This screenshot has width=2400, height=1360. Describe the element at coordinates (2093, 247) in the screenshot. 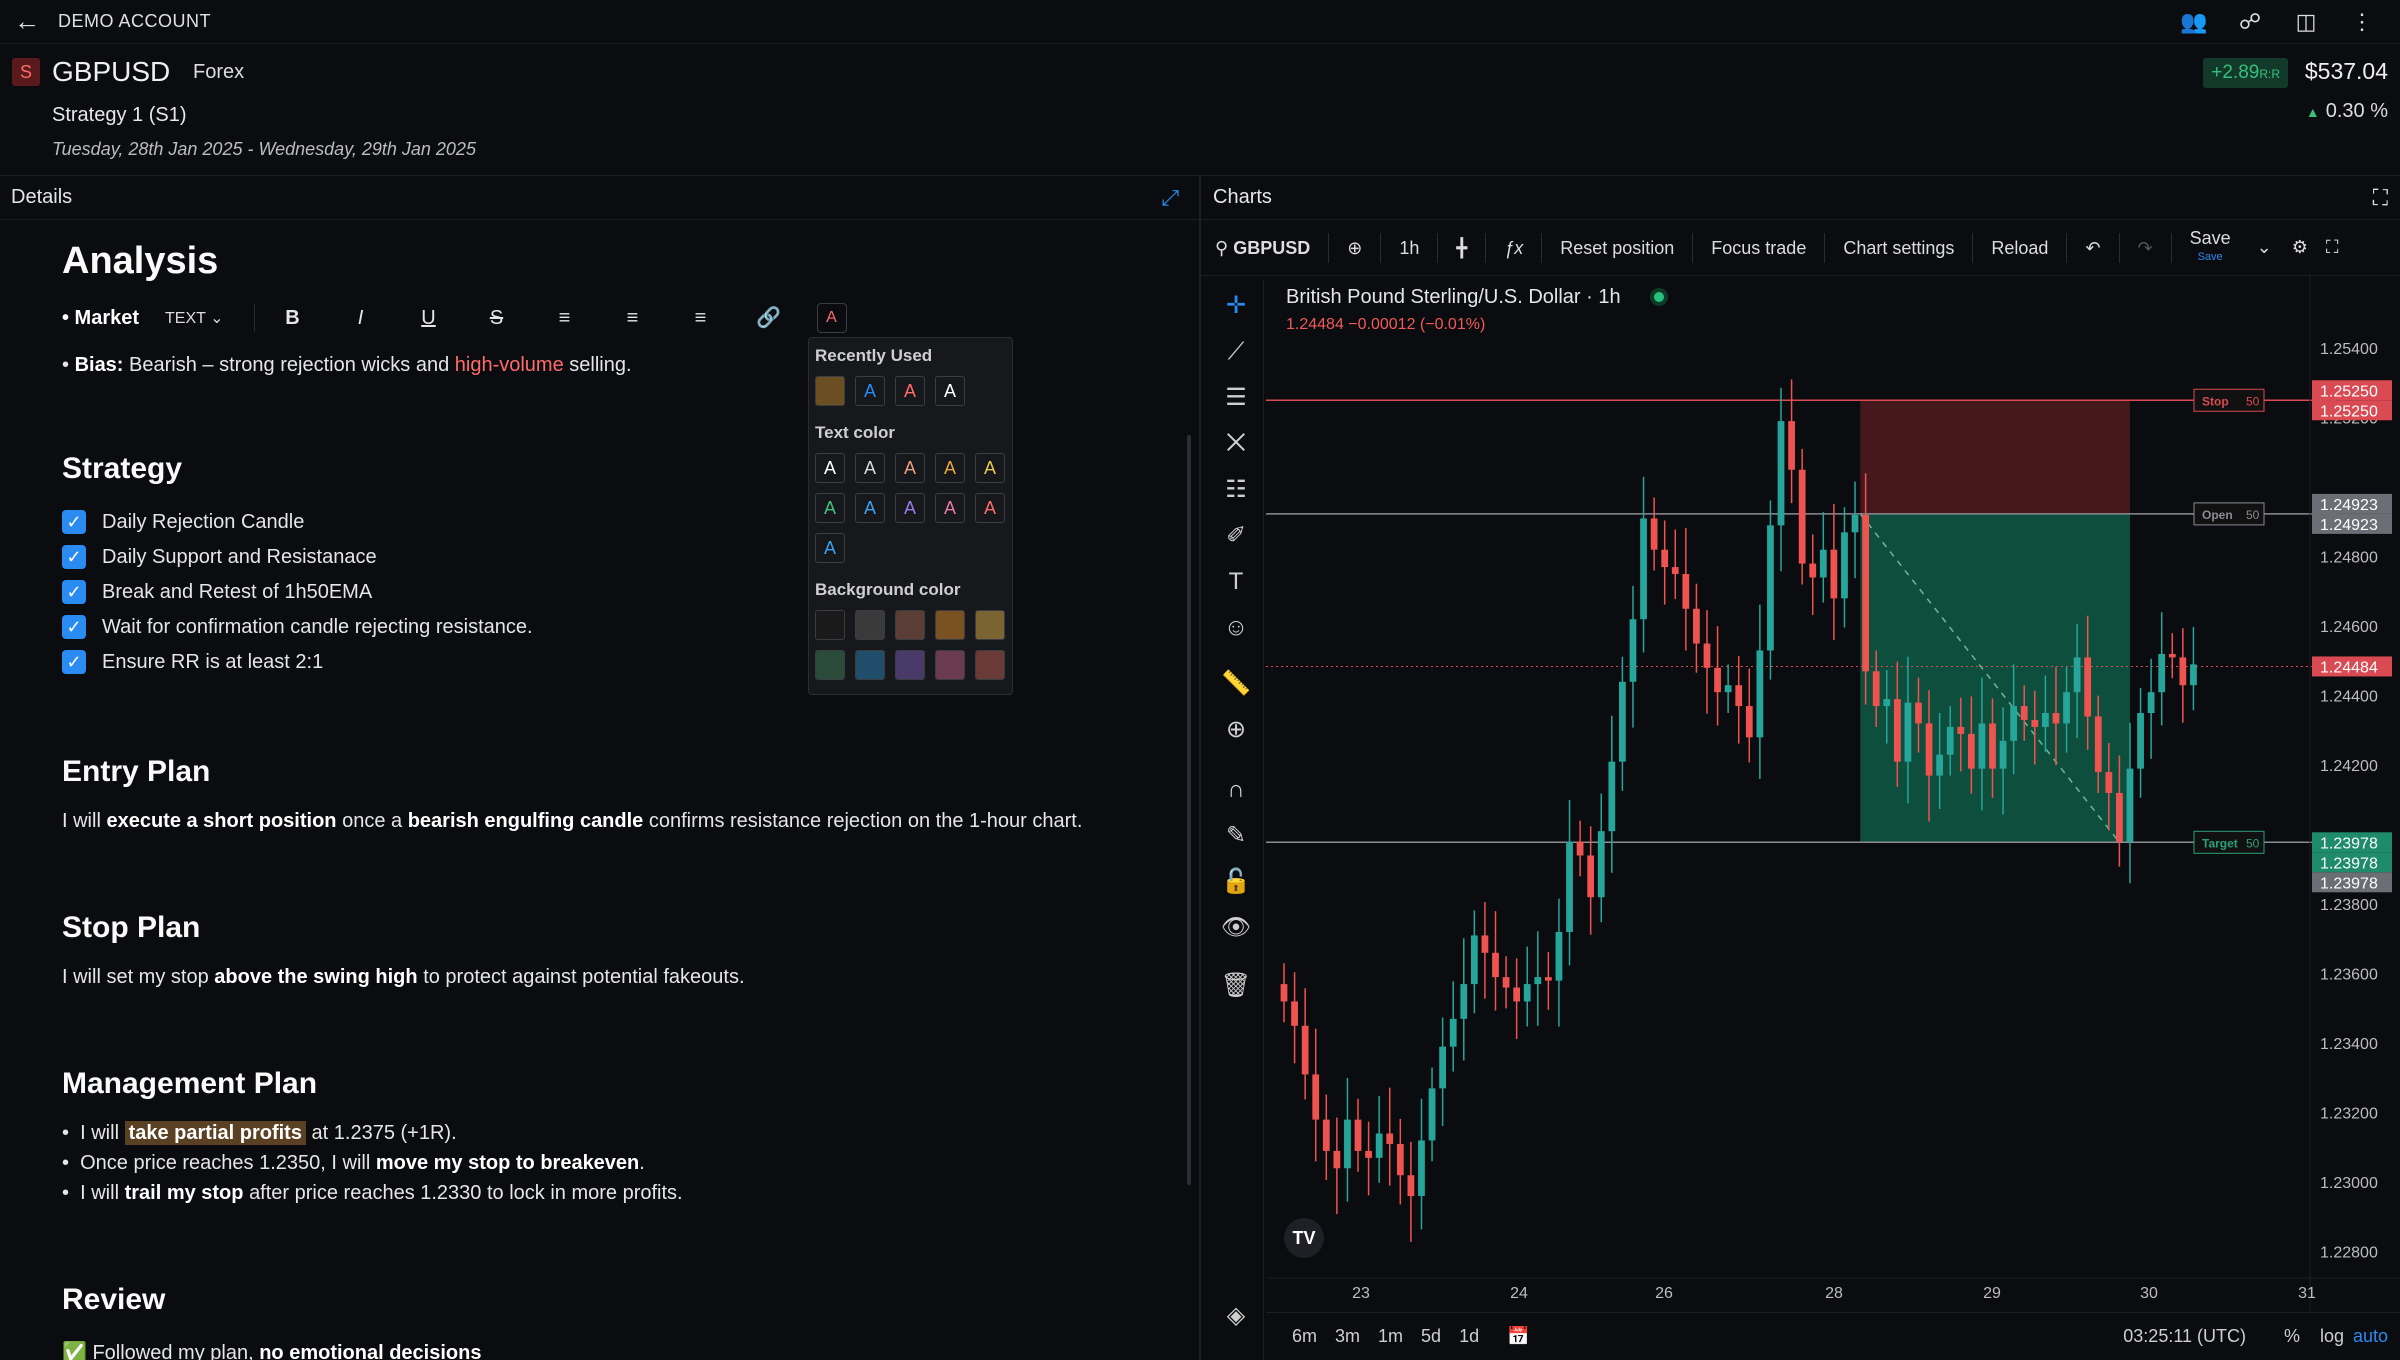

I see `undo-icon: ↶` at that location.